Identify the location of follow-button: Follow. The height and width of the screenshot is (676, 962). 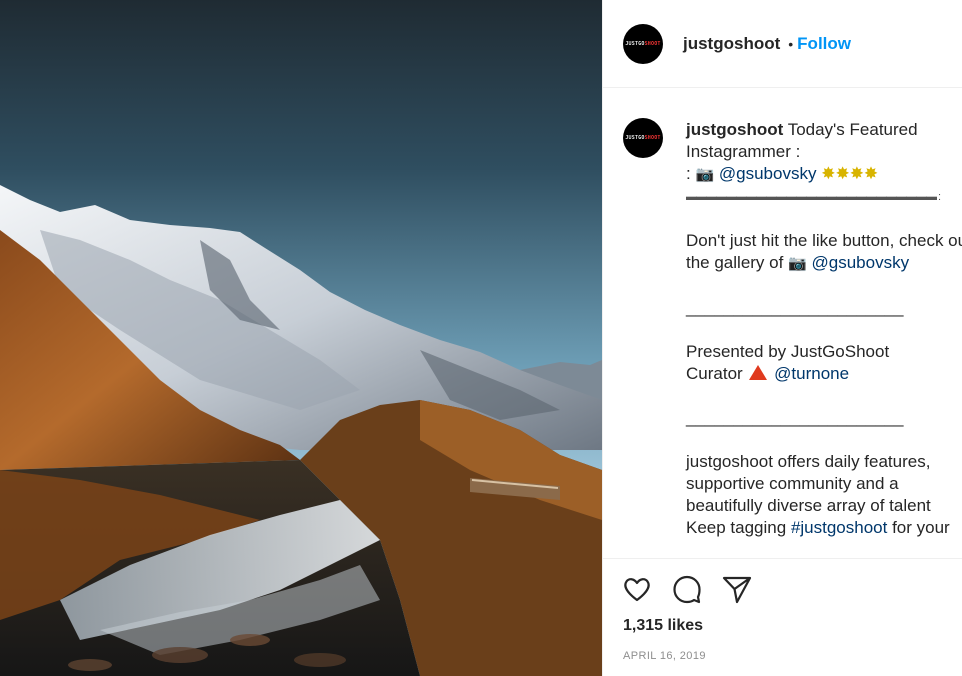
(824, 44).